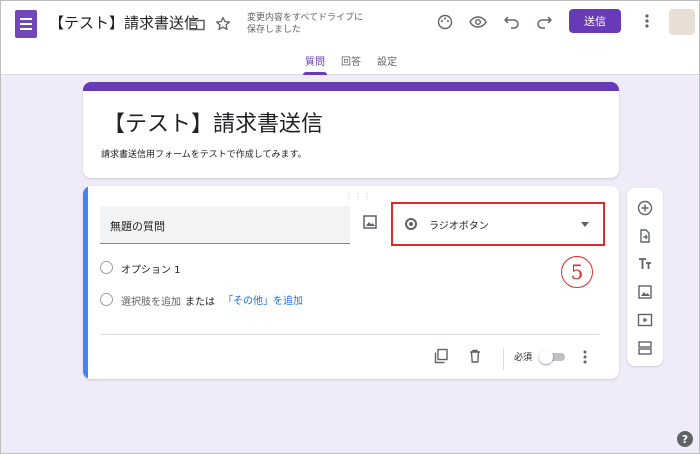 The image size is (700, 454). I want to click on redo-icon, so click(544, 22).